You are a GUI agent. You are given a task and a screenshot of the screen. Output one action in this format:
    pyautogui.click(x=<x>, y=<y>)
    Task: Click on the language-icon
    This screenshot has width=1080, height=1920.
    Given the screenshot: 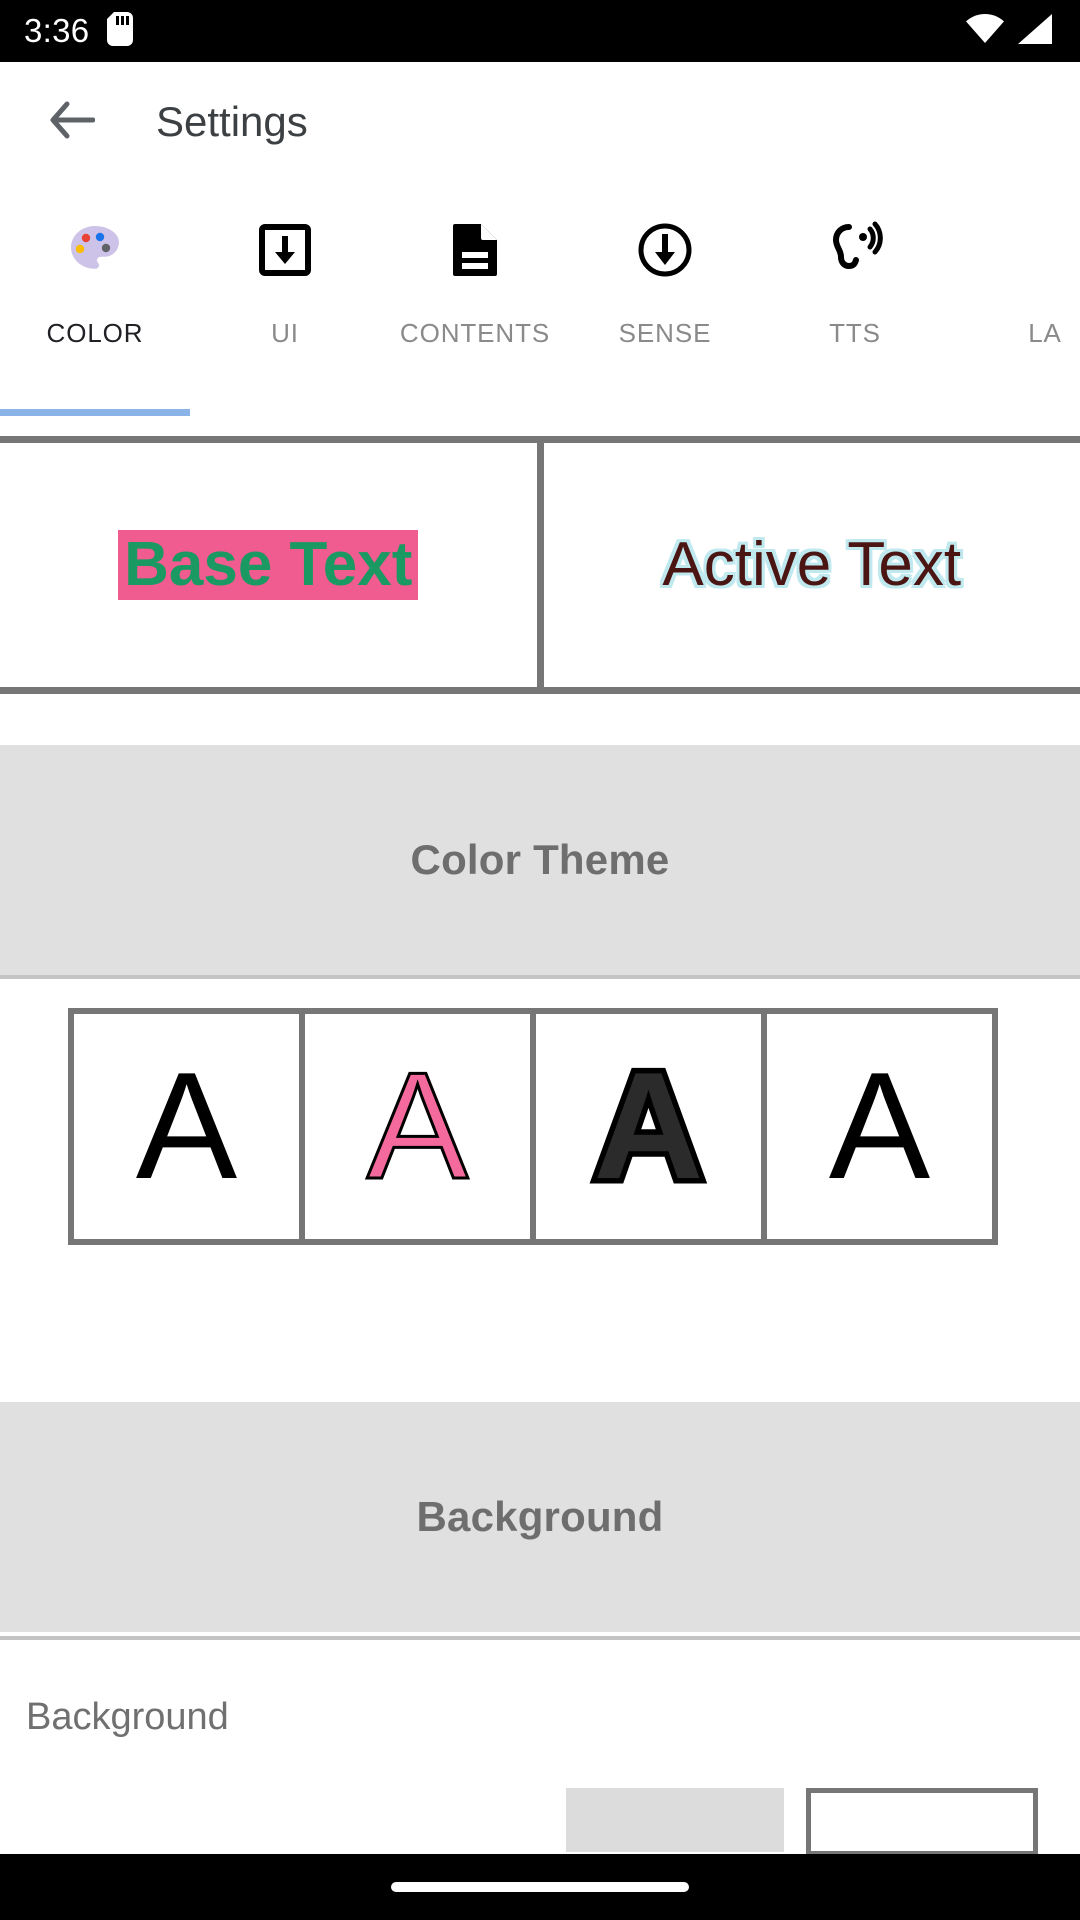 What is the action you would take?
    pyautogui.click(x=1045, y=250)
    